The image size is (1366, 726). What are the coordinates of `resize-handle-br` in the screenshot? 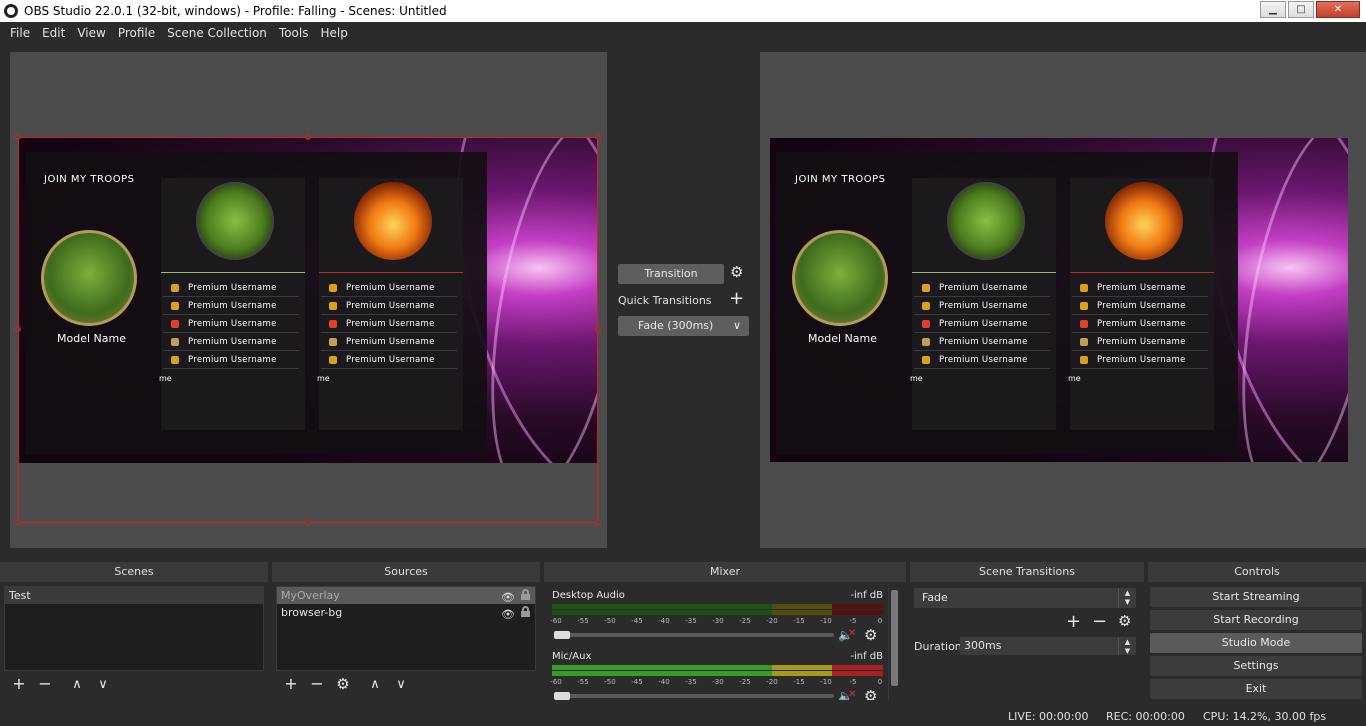 It's located at (598, 522).